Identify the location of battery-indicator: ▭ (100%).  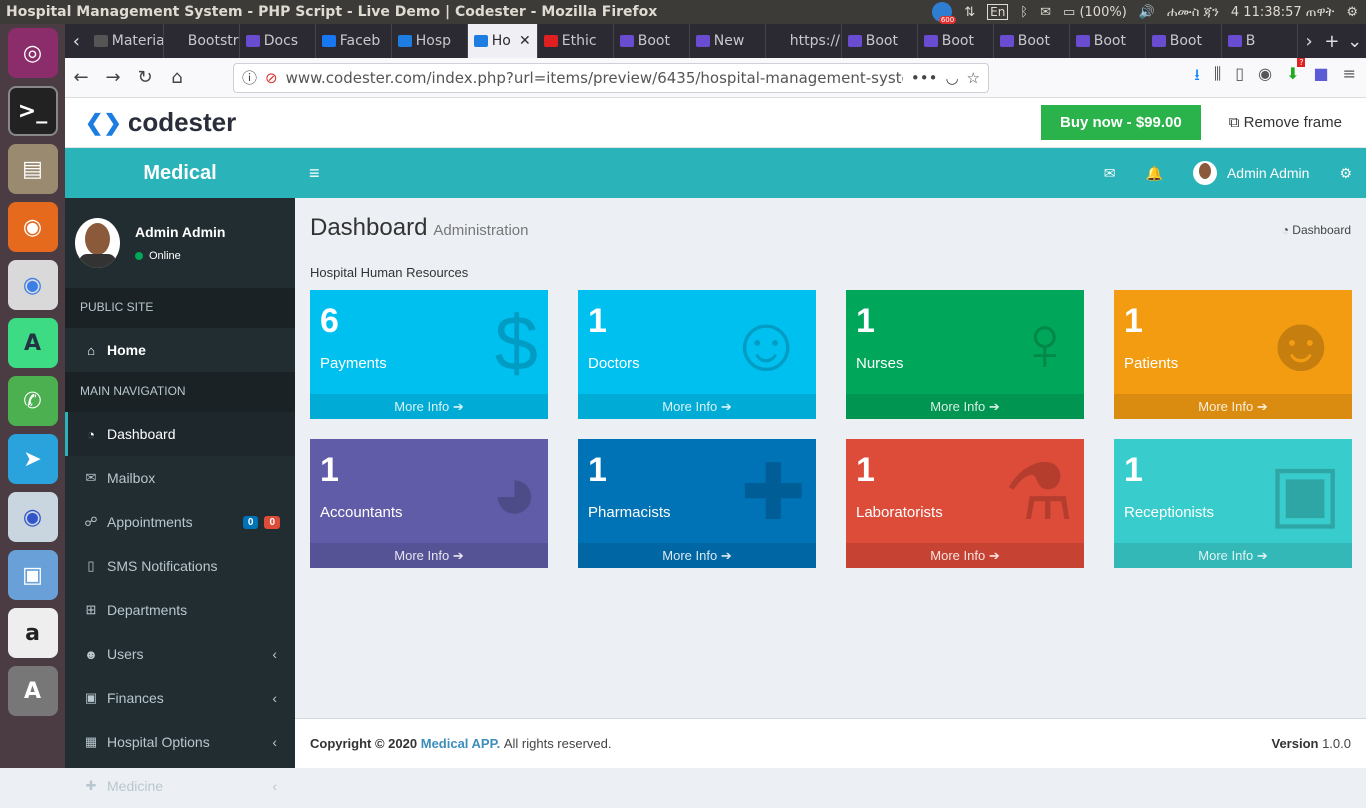
(1095, 12).